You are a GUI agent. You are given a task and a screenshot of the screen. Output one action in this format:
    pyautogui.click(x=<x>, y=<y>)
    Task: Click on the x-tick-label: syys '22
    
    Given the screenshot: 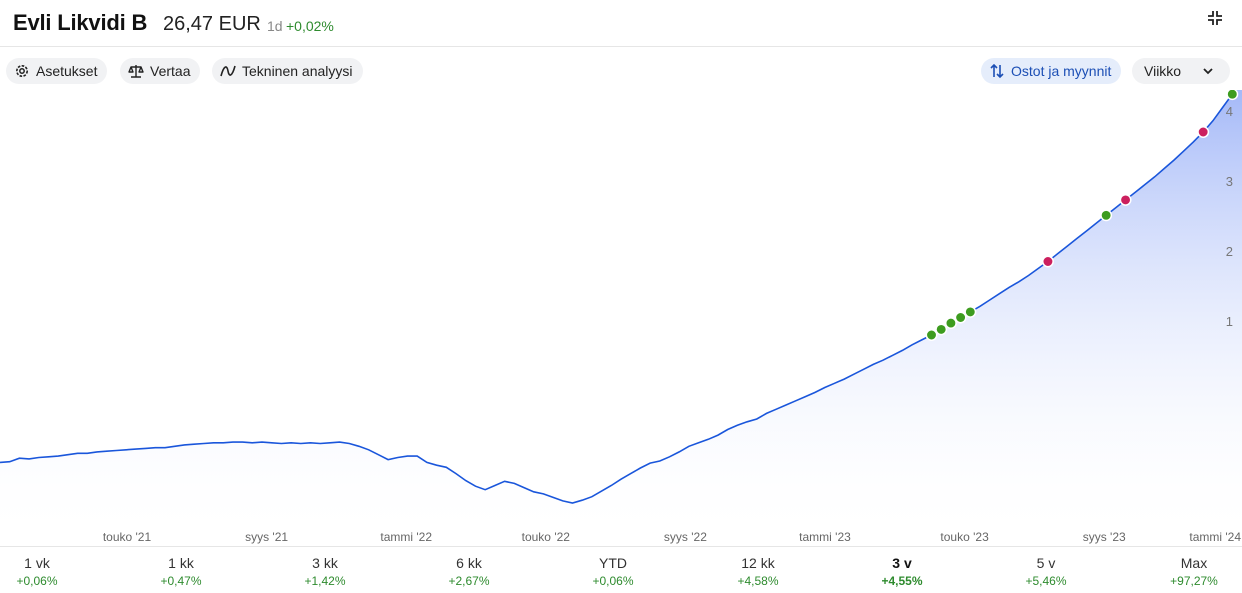 What is the action you would take?
    pyautogui.click(x=685, y=537)
    